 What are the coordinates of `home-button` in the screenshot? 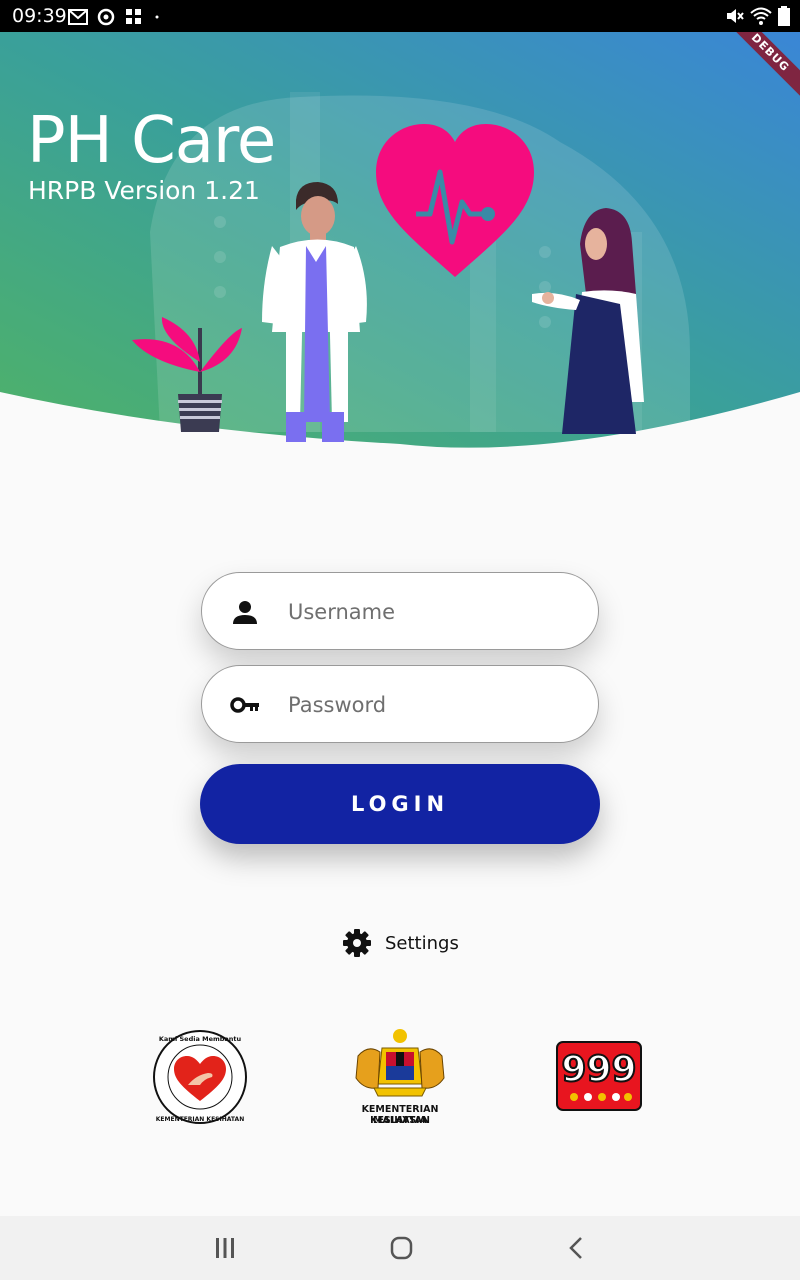 It's located at (401, 1248).